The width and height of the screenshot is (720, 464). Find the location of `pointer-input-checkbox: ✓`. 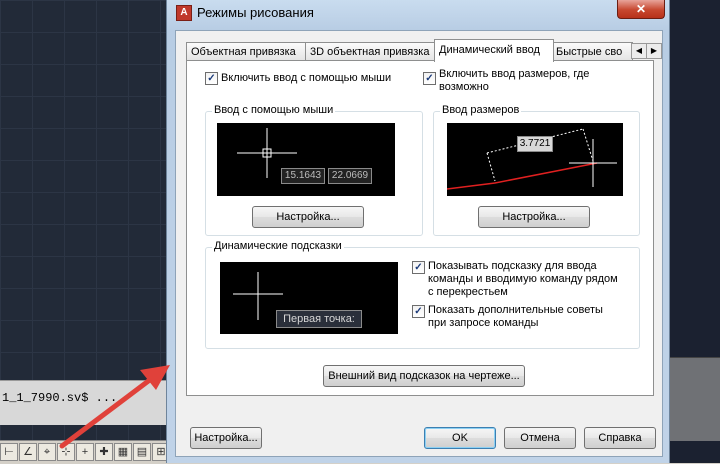

pointer-input-checkbox: ✓ is located at coordinates (211, 78).